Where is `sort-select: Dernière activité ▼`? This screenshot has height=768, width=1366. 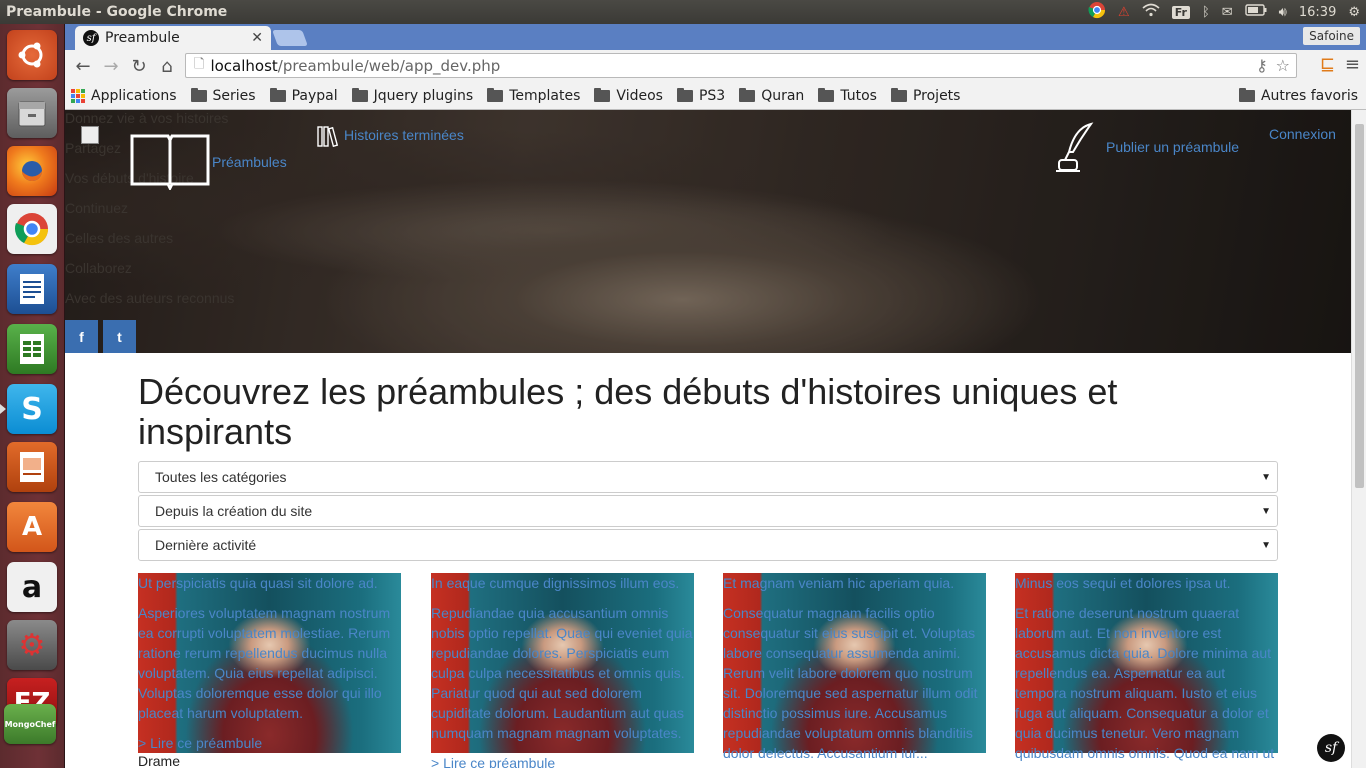 sort-select: Dernière activité ▼ is located at coordinates (708, 545).